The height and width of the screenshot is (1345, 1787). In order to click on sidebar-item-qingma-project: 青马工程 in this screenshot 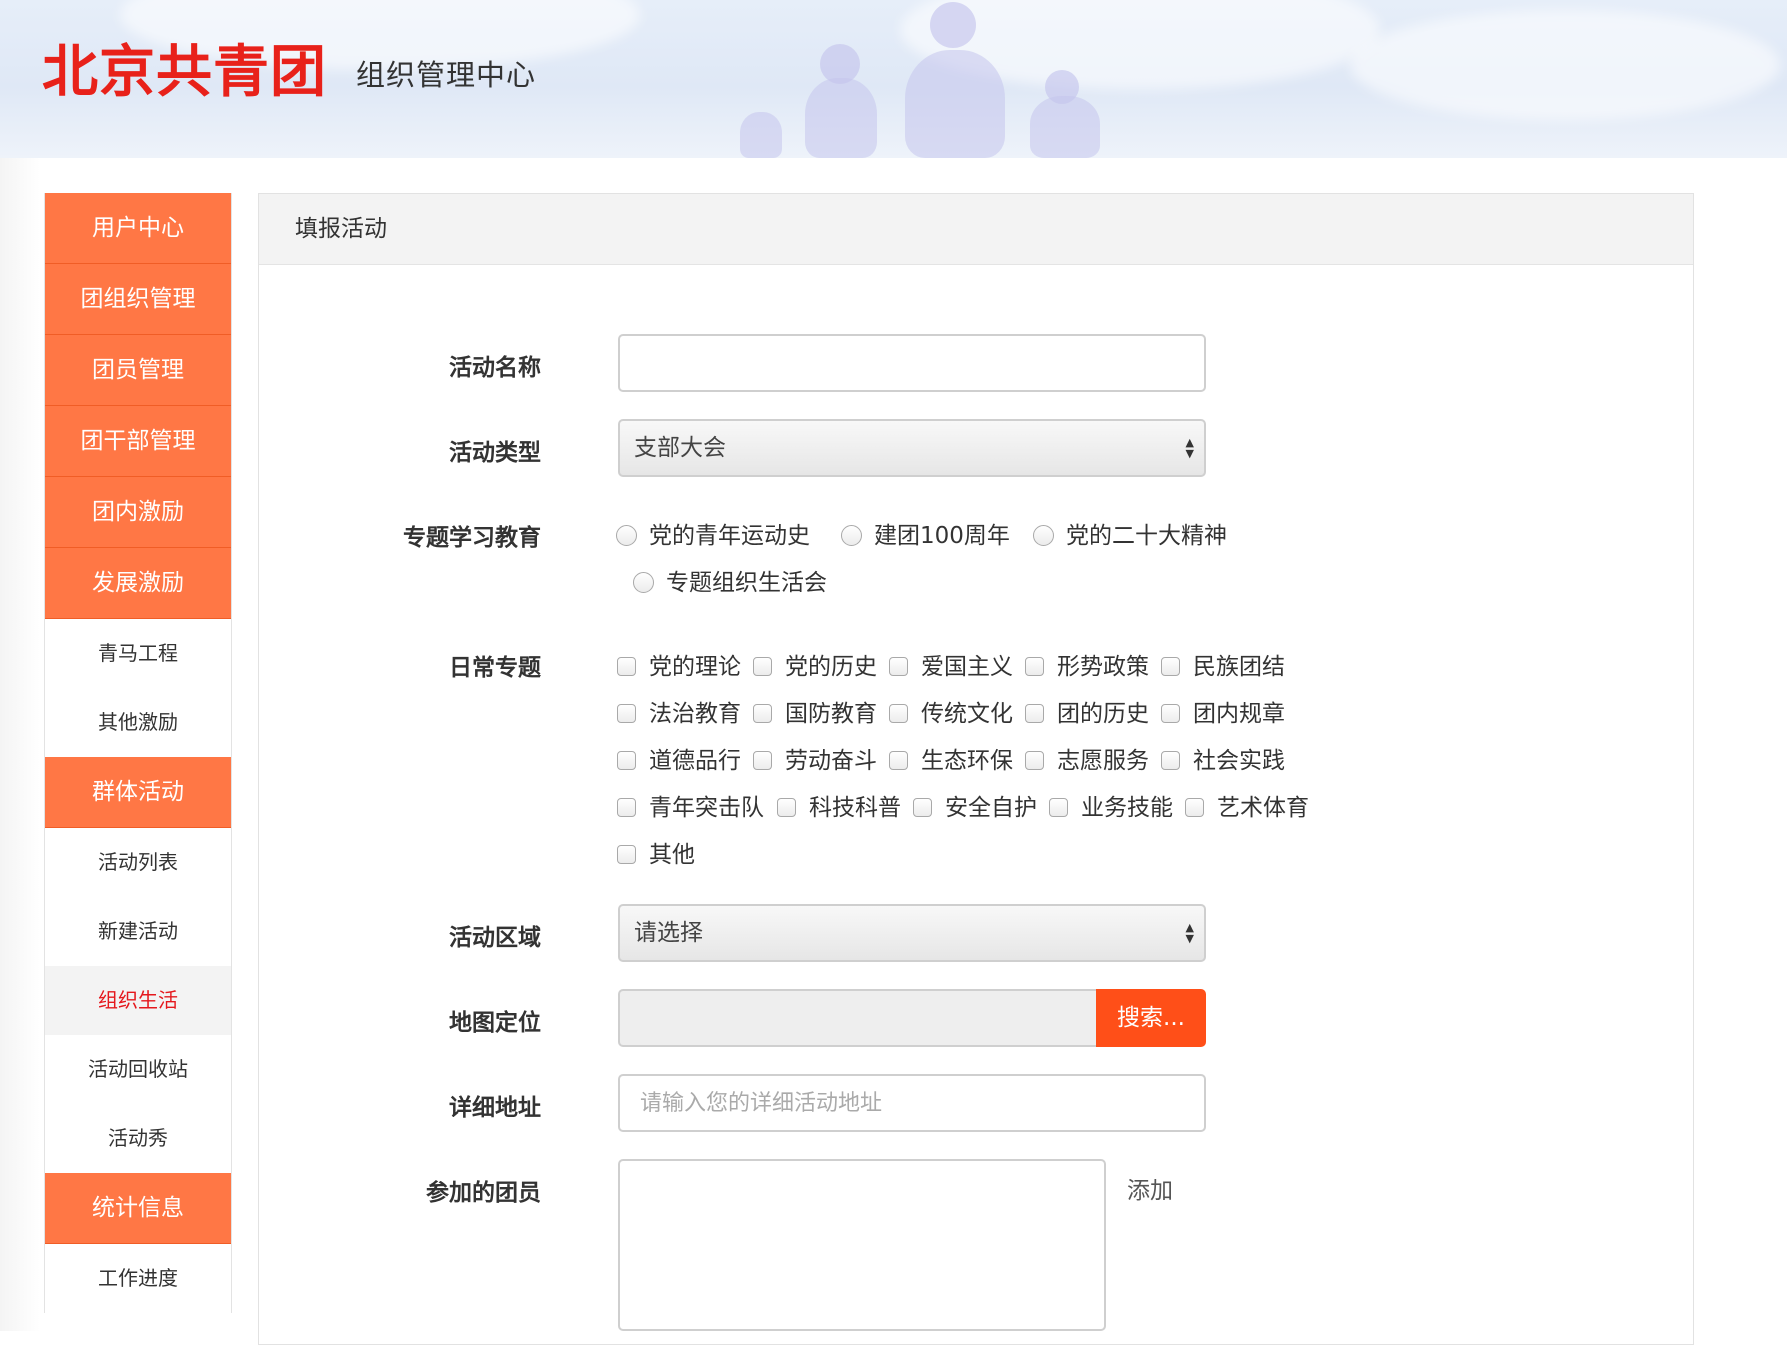, I will do `click(138, 653)`.